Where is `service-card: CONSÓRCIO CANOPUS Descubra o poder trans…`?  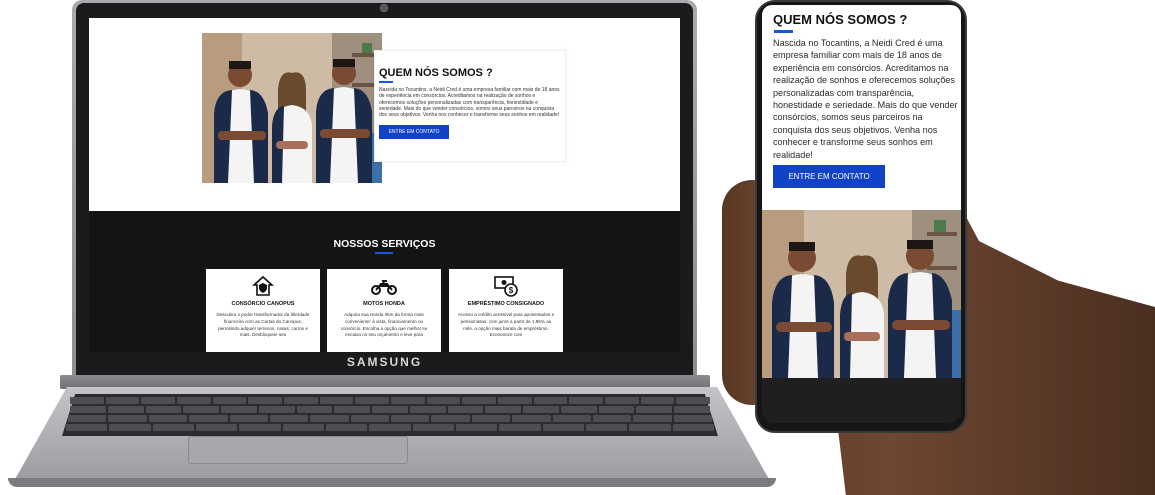 service-card: CONSÓRCIO CANOPUS Descubra o poder trans… is located at coordinates (263, 310).